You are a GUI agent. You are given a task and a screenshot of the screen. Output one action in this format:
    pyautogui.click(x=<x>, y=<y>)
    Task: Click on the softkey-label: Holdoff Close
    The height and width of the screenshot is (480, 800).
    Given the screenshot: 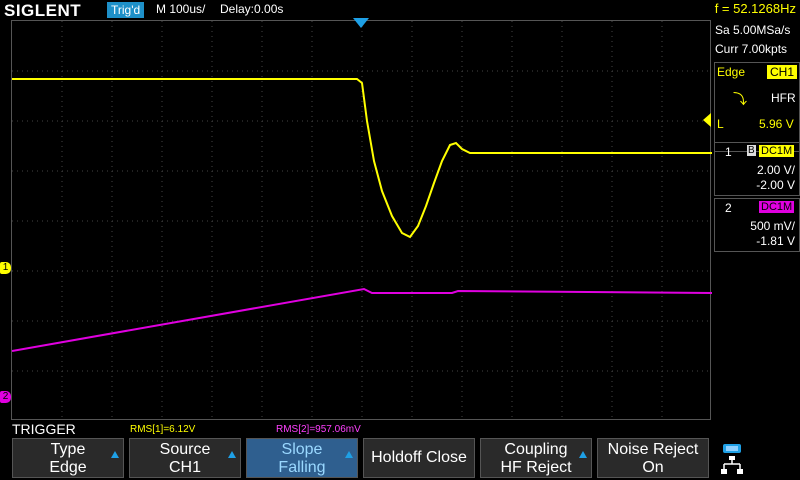 What is the action you would take?
    pyautogui.click(x=419, y=457)
    